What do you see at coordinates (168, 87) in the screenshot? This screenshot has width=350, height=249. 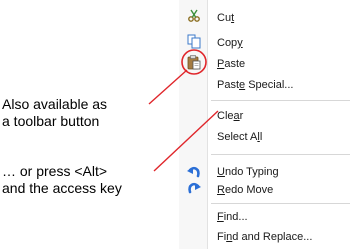 I see `annotation-line-toolbar` at bounding box center [168, 87].